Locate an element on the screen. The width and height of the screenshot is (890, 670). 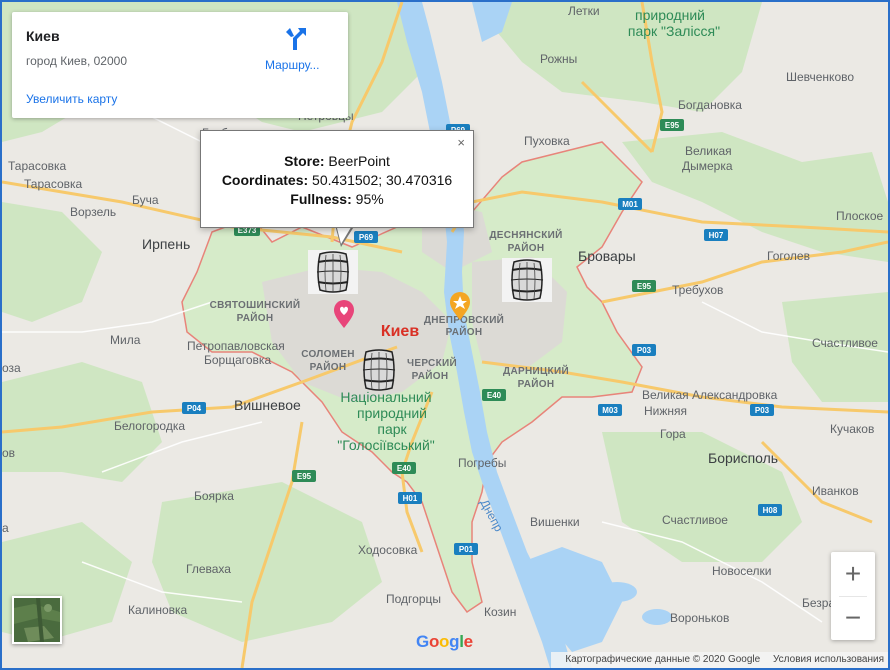
shield-e40-east: E40 is located at coordinates (494, 395).